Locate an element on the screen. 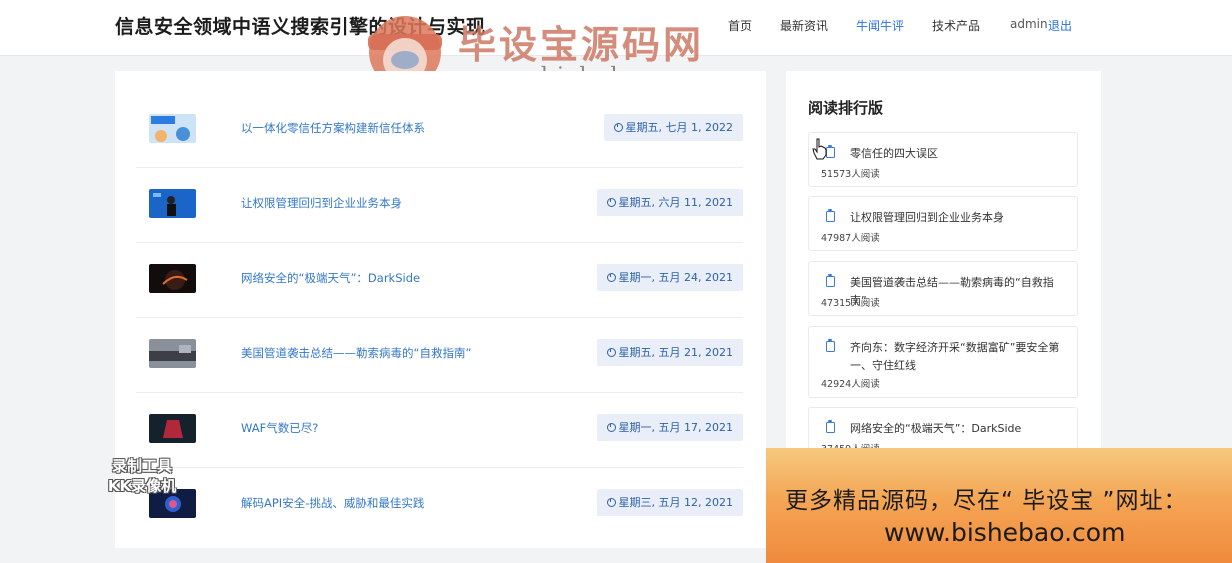 Image resolution: width=1232 pixels, height=563 pixels. read-count: 47315人阅读 is located at coordinates (850, 303).